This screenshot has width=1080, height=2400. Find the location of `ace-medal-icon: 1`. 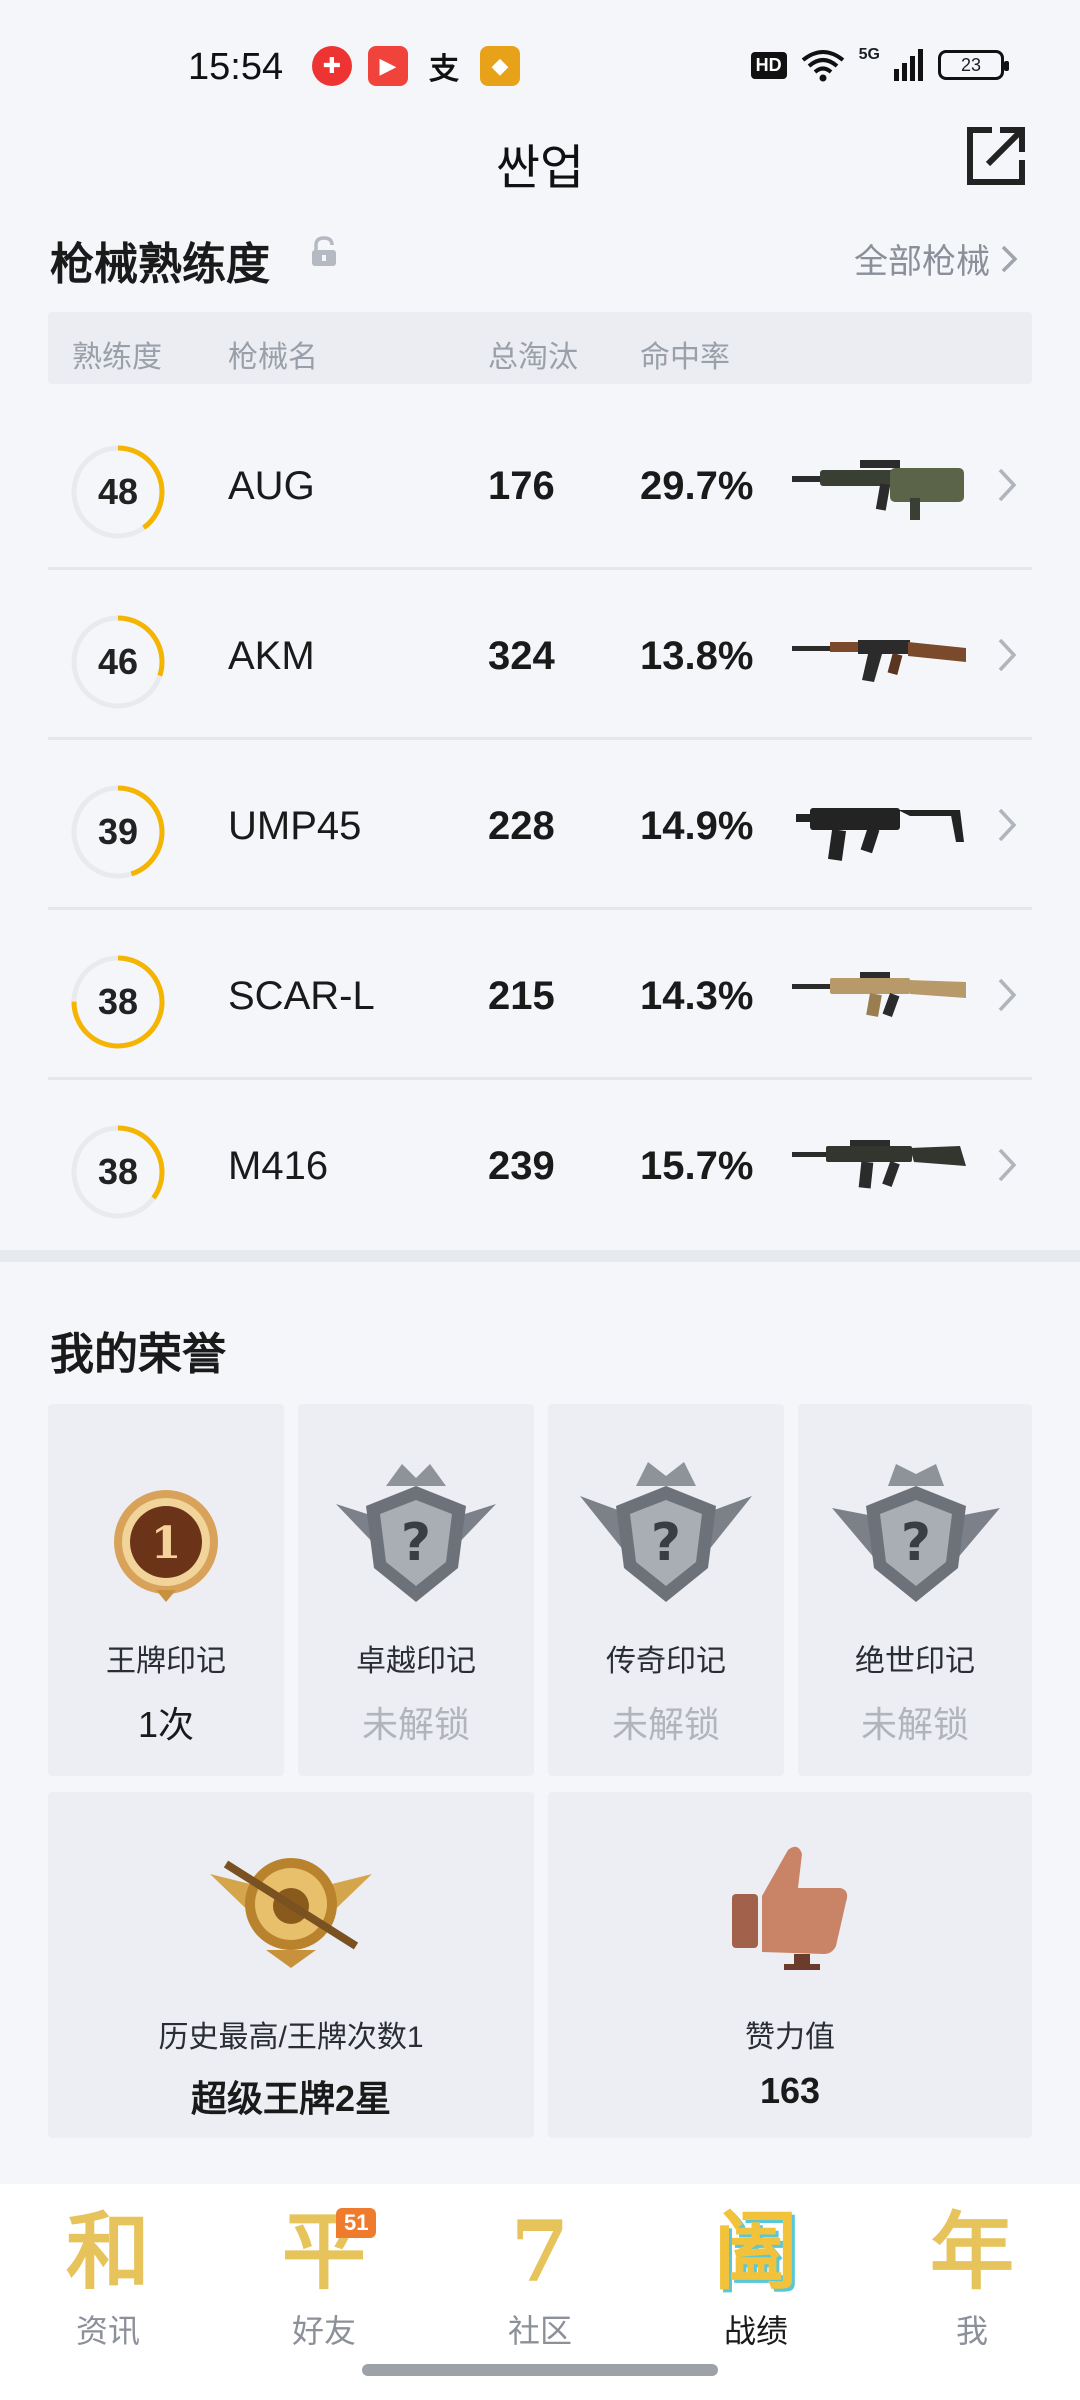

ace-medal-icon: 1 is located at coordinates (166, 1546).